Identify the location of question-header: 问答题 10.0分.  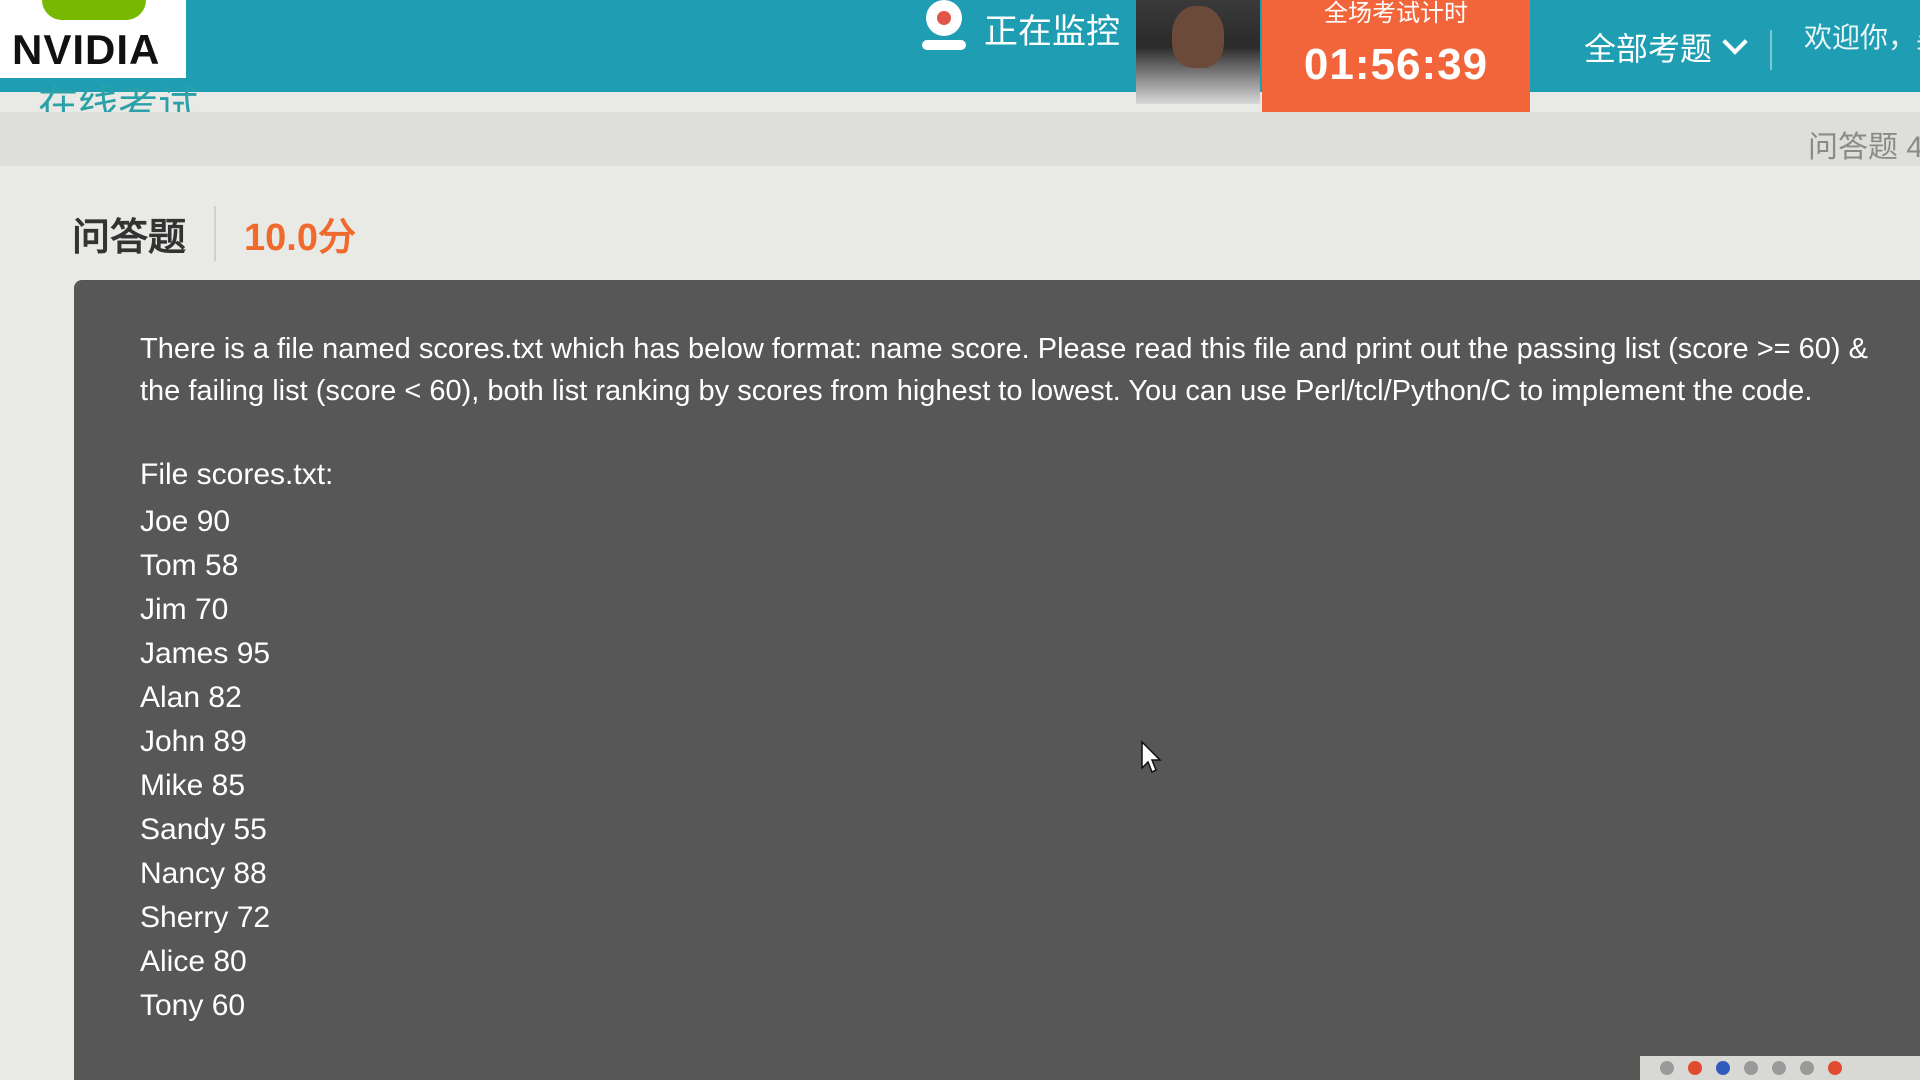
(214, 233).